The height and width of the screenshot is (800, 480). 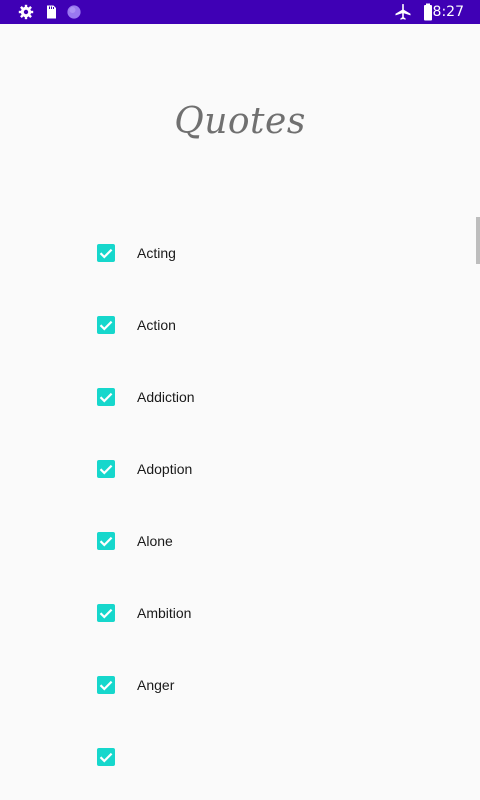 What do you see at coordinates (240, 12) in the screenshot?
I see `status-bar: 8:27` at bounding box center [240, 12].